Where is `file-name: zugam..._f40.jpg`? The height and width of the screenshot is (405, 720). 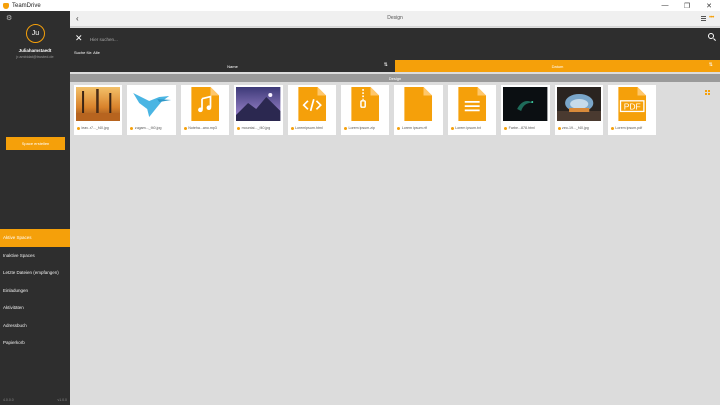
file-name: zugam..._f40.jpg is located at coordinates (151, 128).